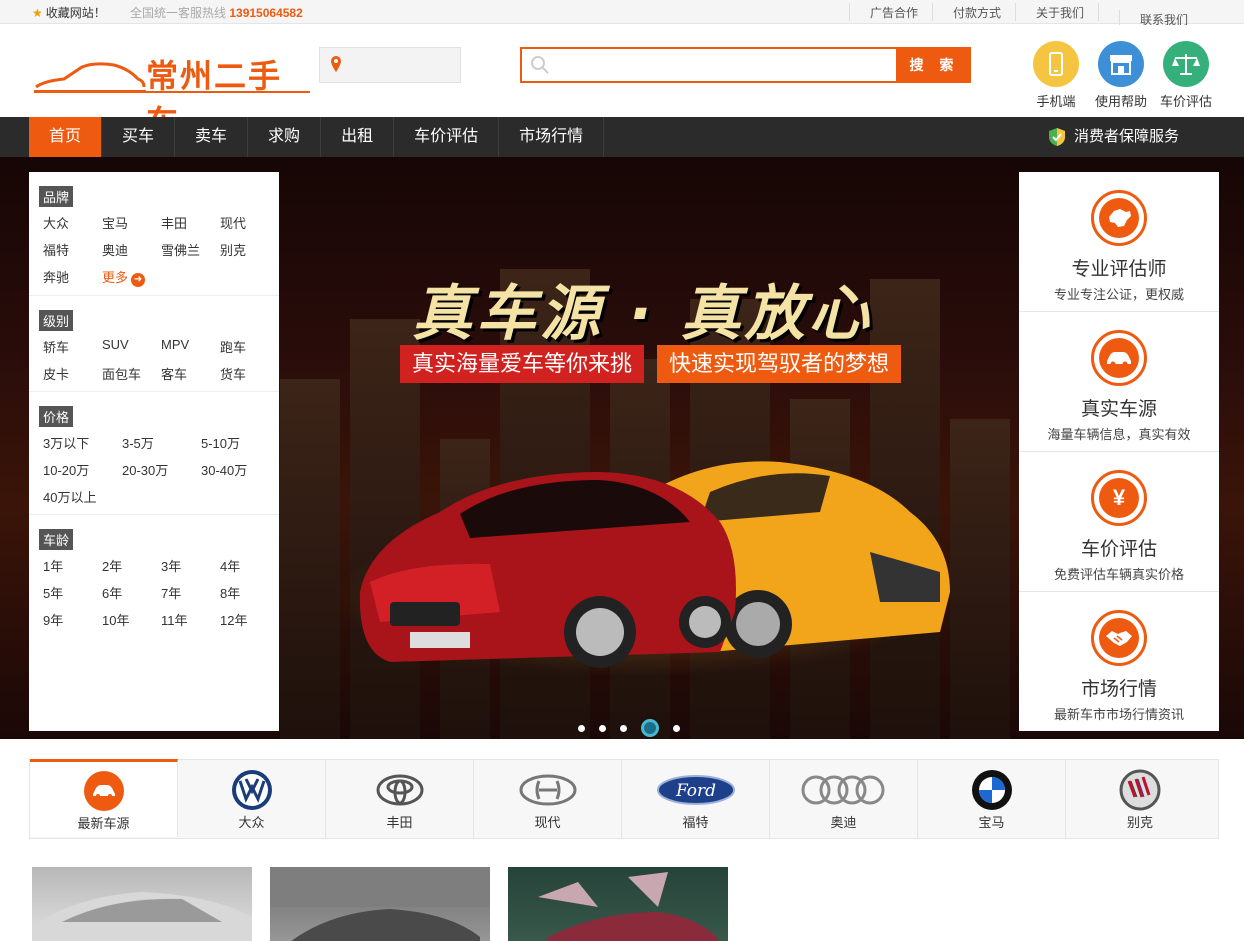 The height and width of the screenshot is (941, 1244). I want to click on filter-option: 奔驰, so click(72, 277).